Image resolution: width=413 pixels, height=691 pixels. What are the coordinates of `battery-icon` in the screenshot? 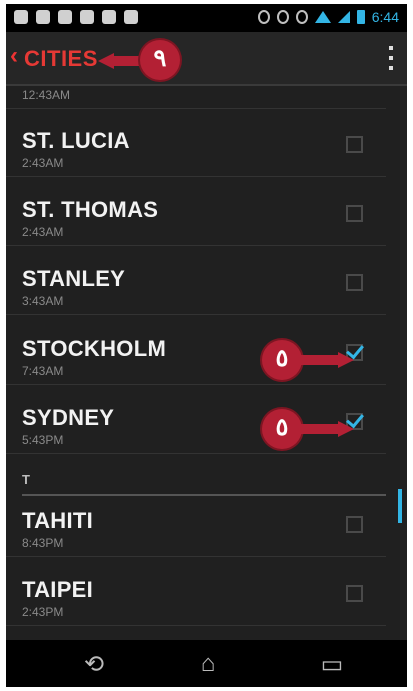 It's located at (360, 17).